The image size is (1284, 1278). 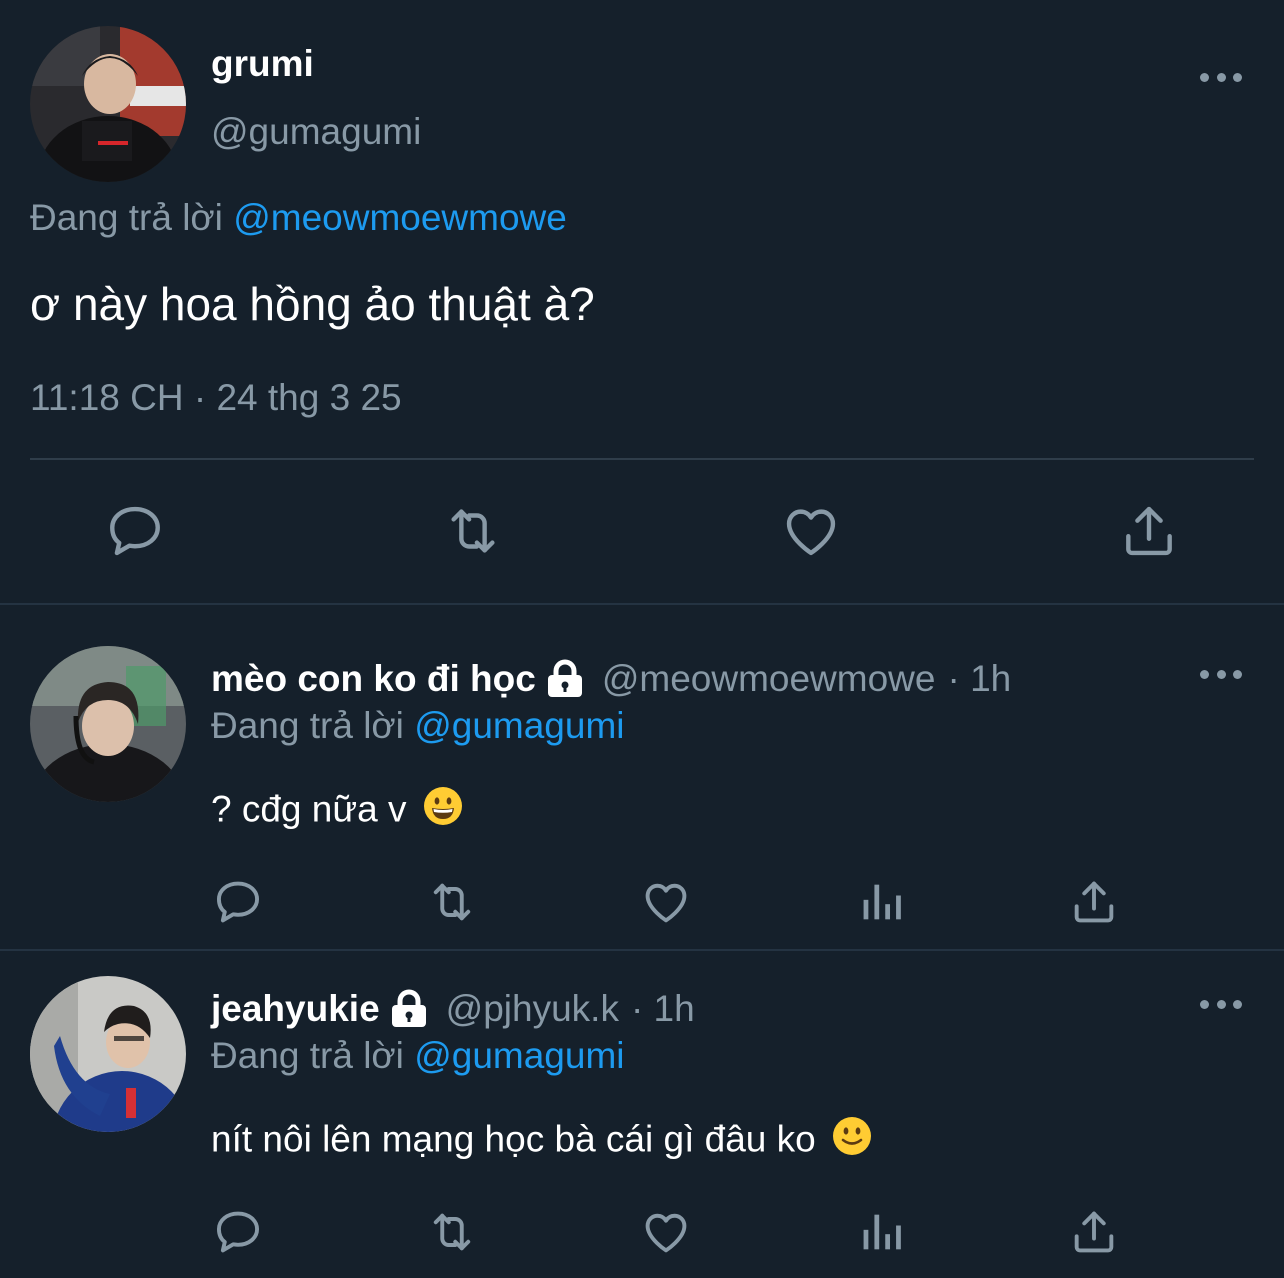 What do you see at coordinates (295, 1009) in the screenshot?
I see `display-name: jeahyukie` at bounding box center [295, 1009].